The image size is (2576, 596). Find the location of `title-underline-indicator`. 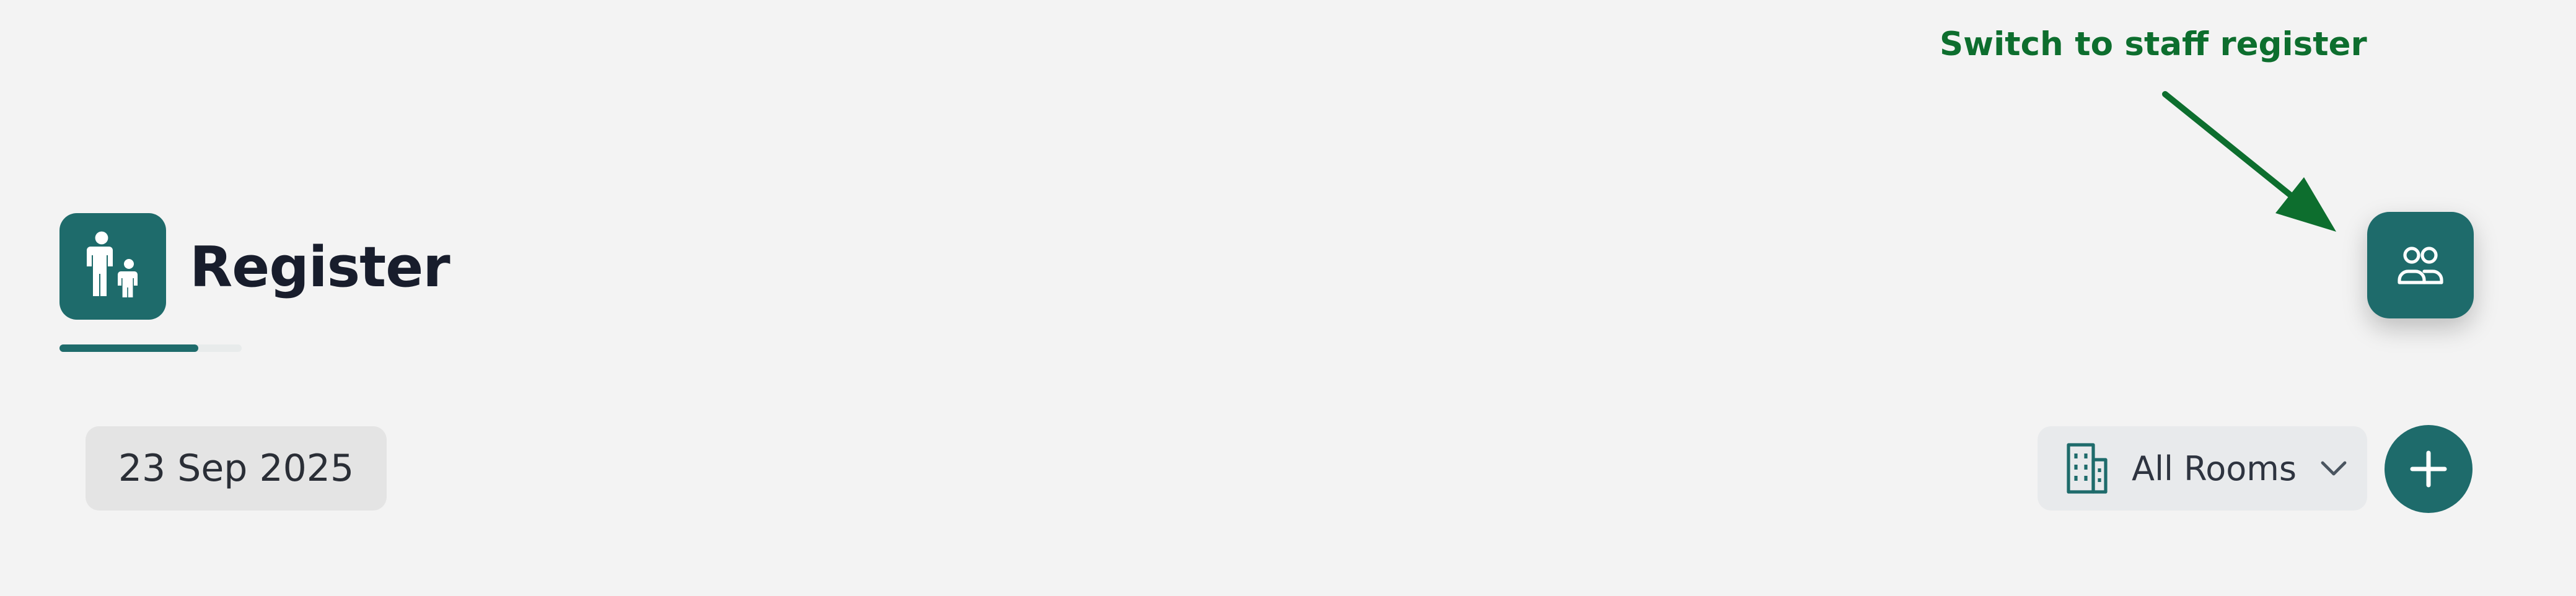

title-underline-indicator is located at coordinates (128, 348).